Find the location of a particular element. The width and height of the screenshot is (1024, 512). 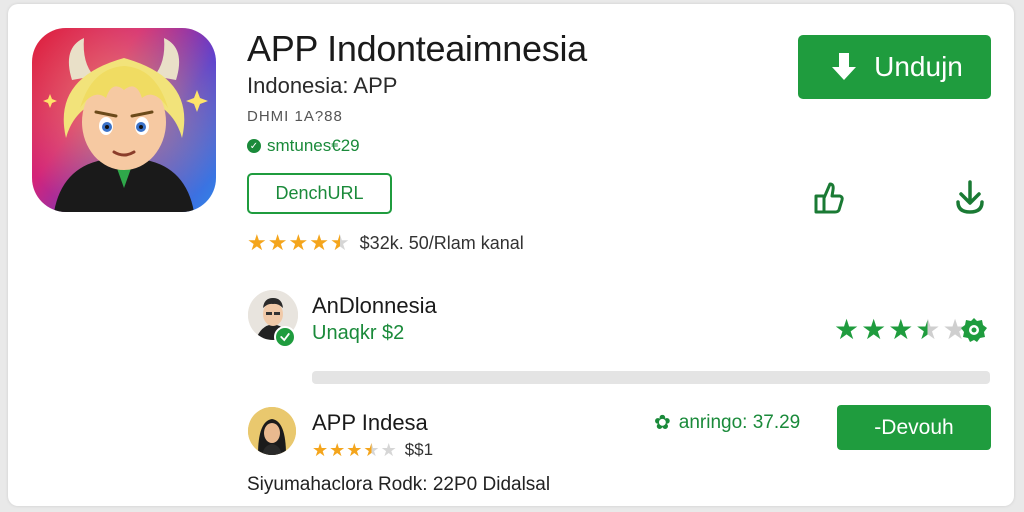

share-icon is located at coordinates (828, 197).